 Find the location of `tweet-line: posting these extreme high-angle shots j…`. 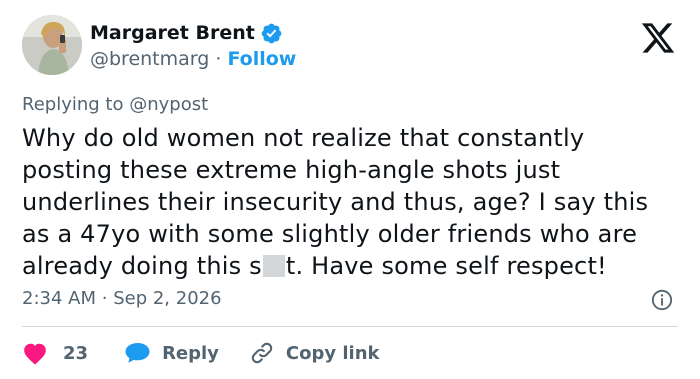

tweet-line: posting these extreme high-angle shots j… is located at coordinates (291, 170).